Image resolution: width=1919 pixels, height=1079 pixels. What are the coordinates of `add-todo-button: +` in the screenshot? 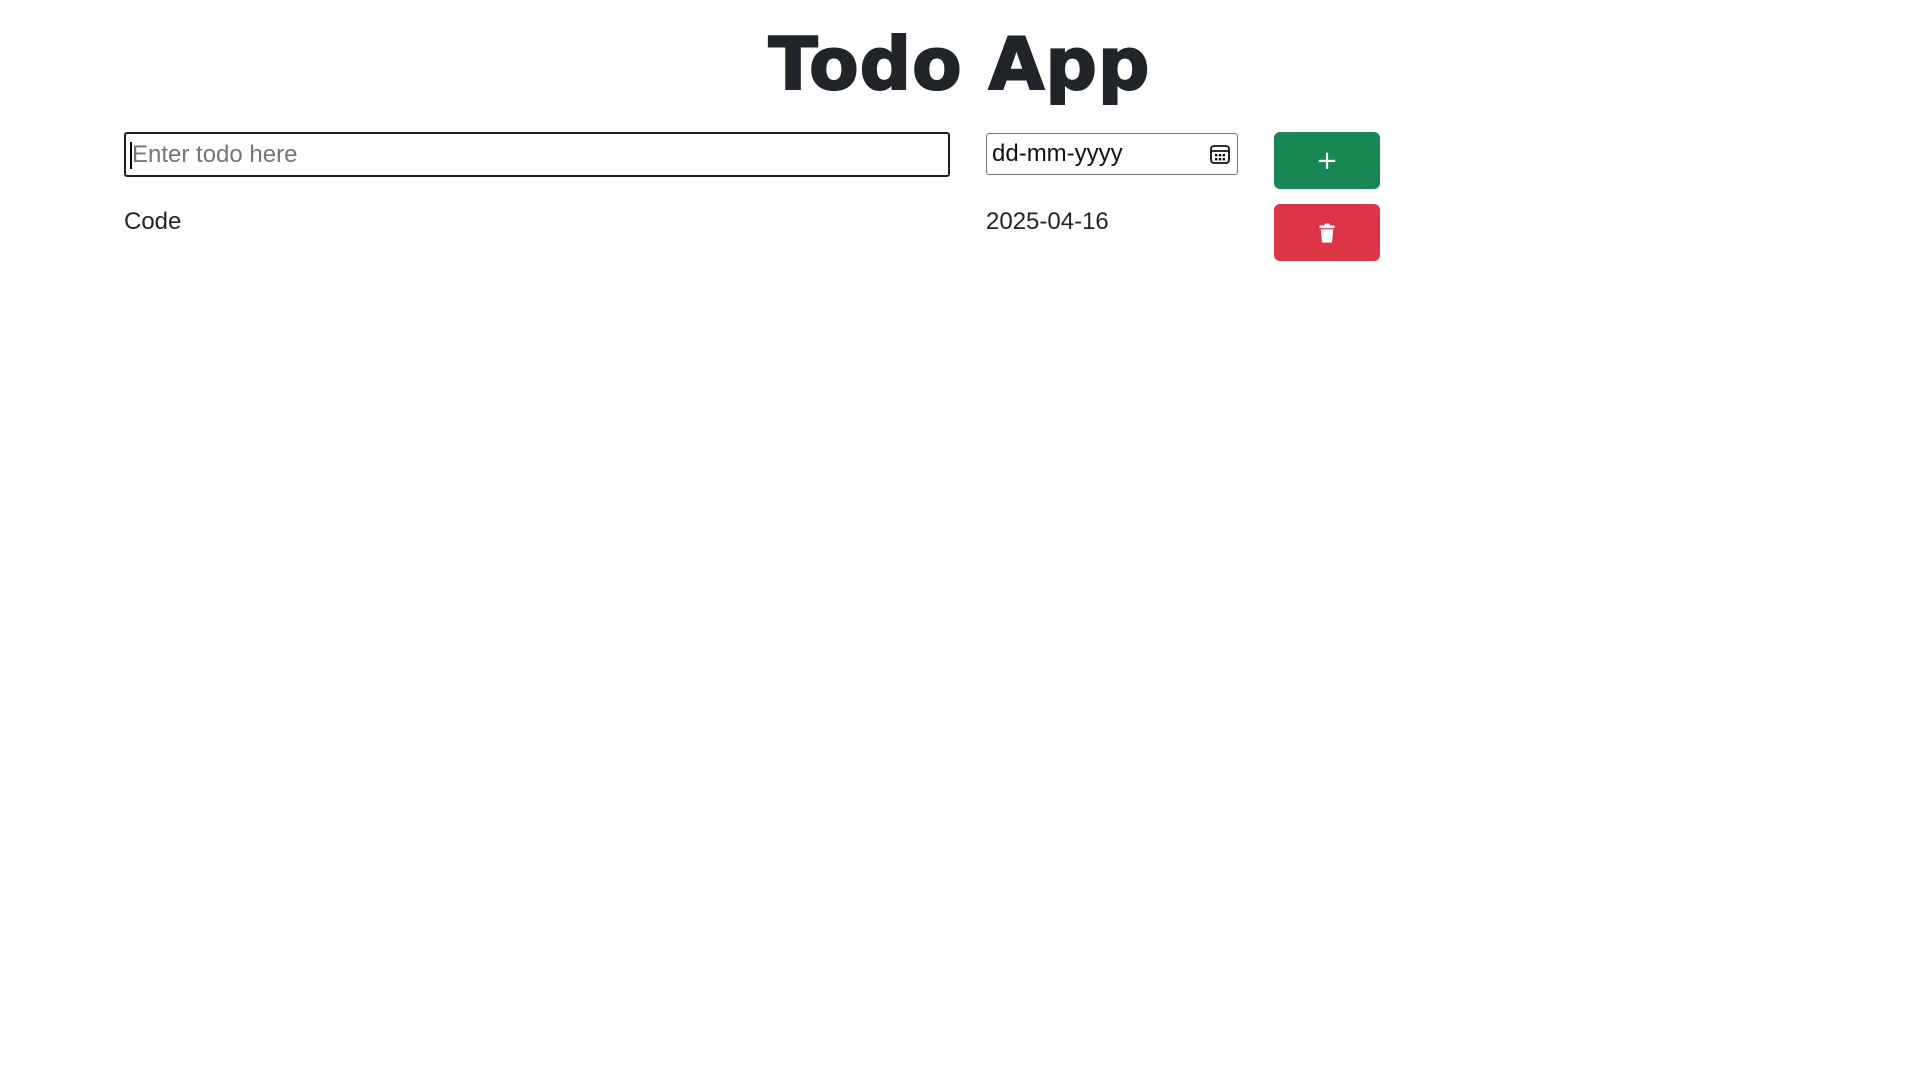 It's located at (1327, 160).